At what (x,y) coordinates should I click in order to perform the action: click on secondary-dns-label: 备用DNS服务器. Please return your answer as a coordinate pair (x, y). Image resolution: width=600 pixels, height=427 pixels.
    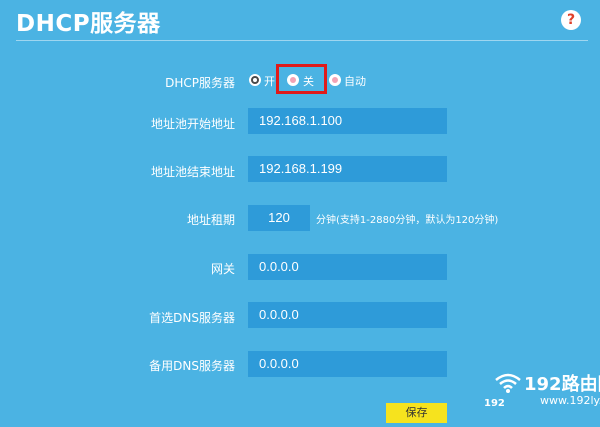
    Looking at the image, I should click on (192, 366).